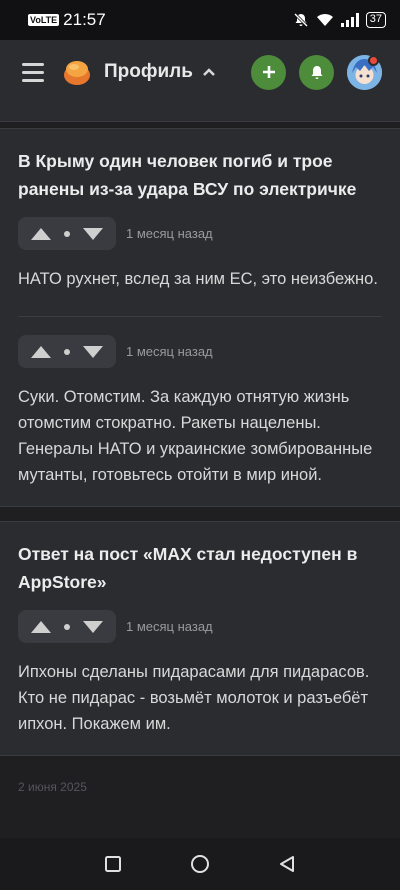 This screenshot has height=890, width=400. I want to click on recent-apps-icon, so click(113, 864).